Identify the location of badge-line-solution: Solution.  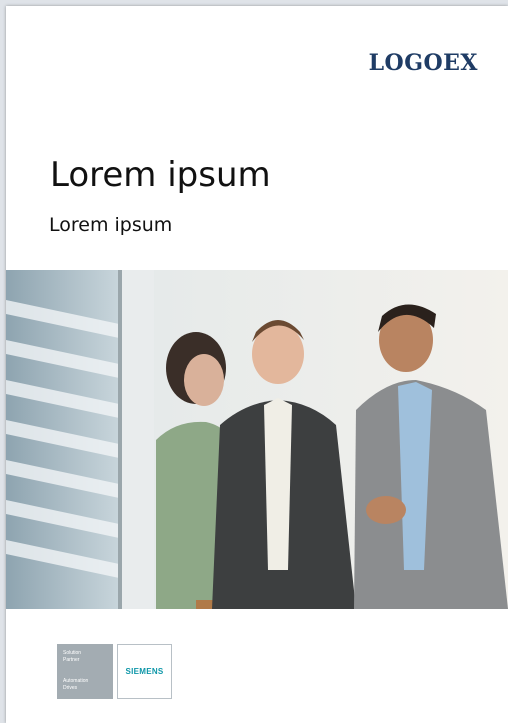
(72, 653).